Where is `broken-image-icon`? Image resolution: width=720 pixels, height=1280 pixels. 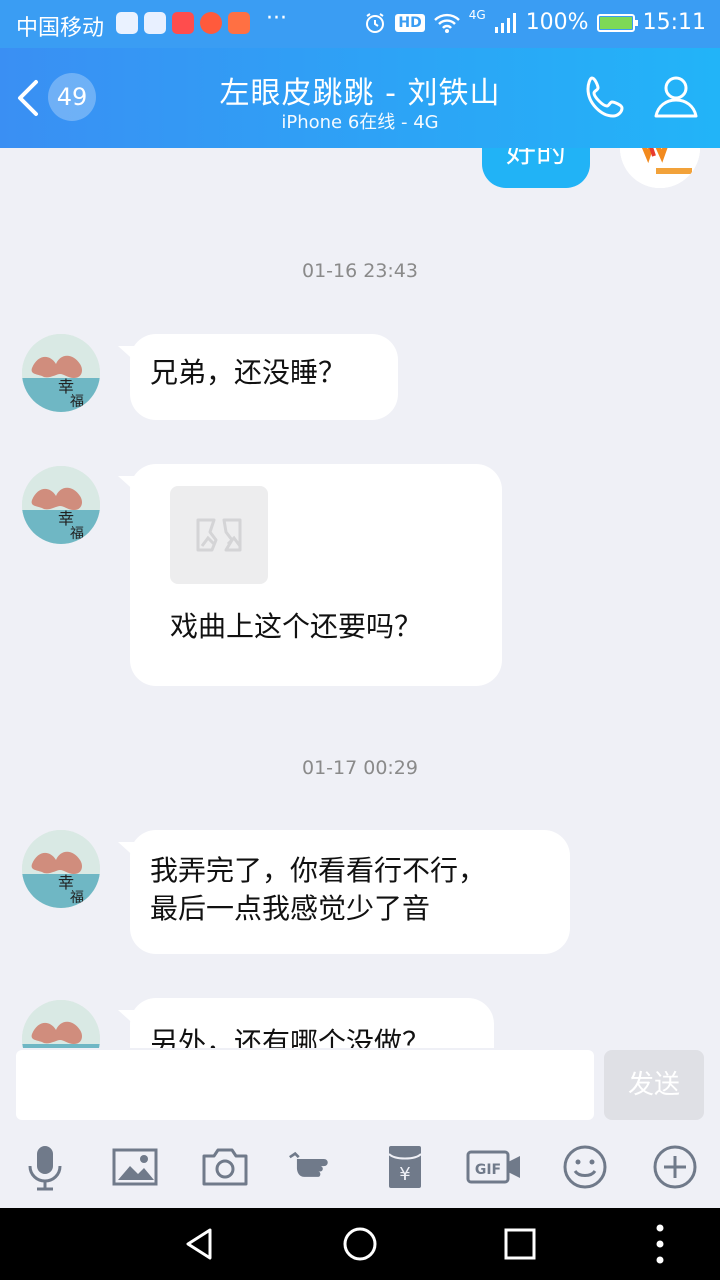
broken-image-icon is located at coordinates (219, 535).